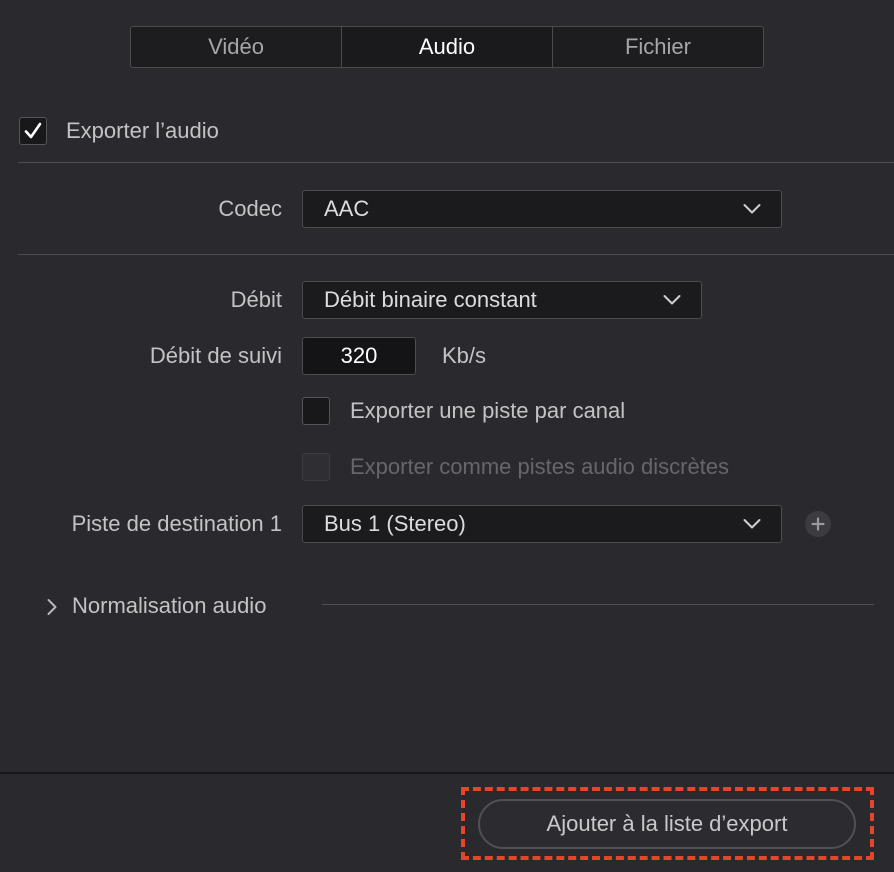 This screenshot has width=894, height=872. Describe the element at coordinates (316, 411) in the screenshot. I see `export-track-per-channel-checkbox` at that location.